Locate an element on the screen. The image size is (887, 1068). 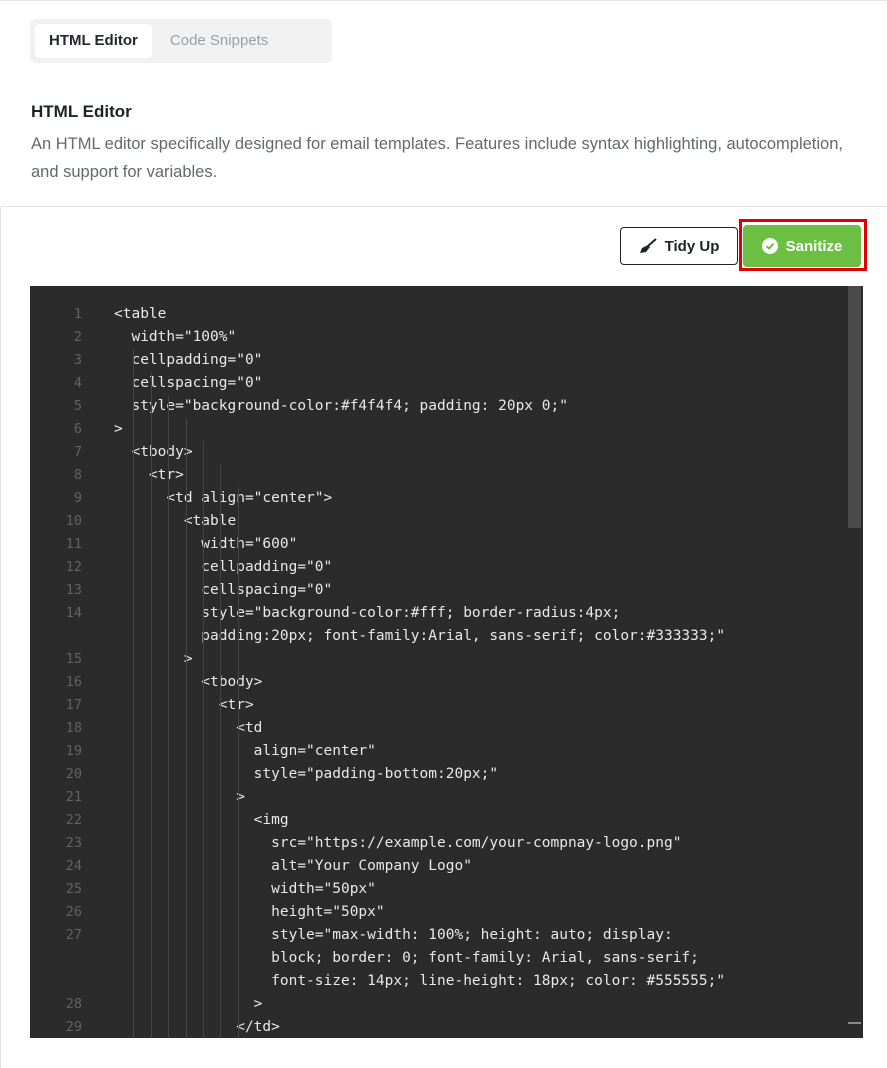
divider is located at coordinates (443, 206).